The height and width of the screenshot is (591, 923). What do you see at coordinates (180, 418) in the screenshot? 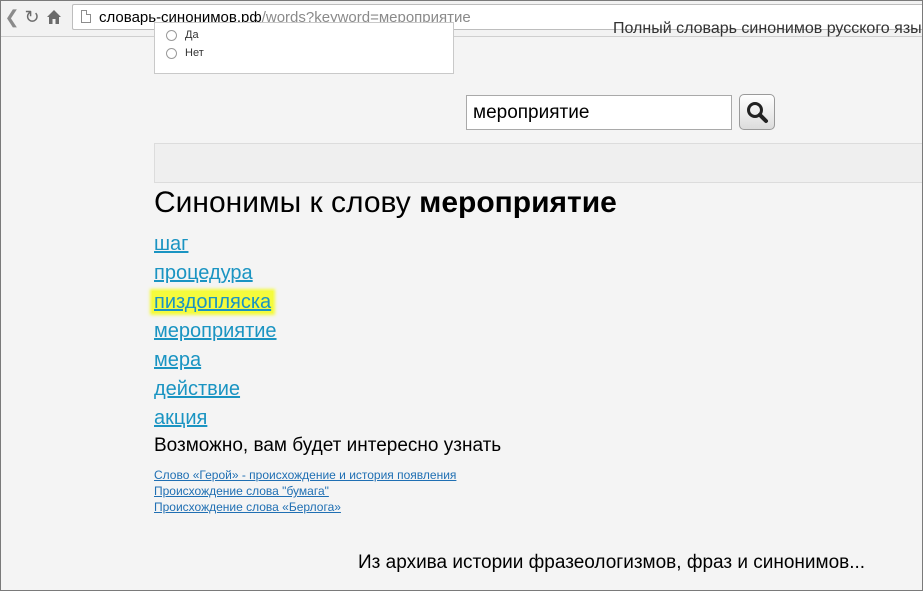
I see `synonym-link: акция` at bounding box center [180, 418].